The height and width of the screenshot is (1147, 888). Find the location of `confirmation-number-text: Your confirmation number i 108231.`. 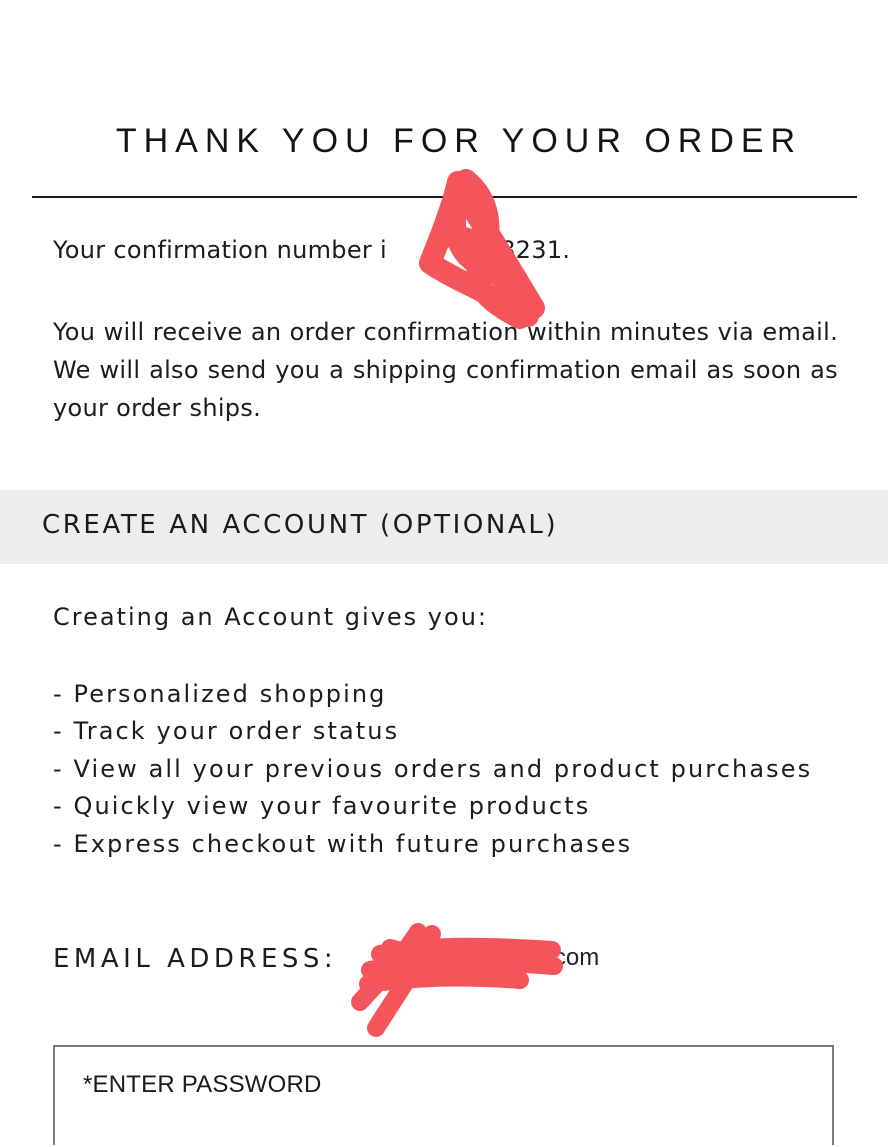

confirmation-number-text: Your confirmation number i 108231. is located at coordinates (311, 250).